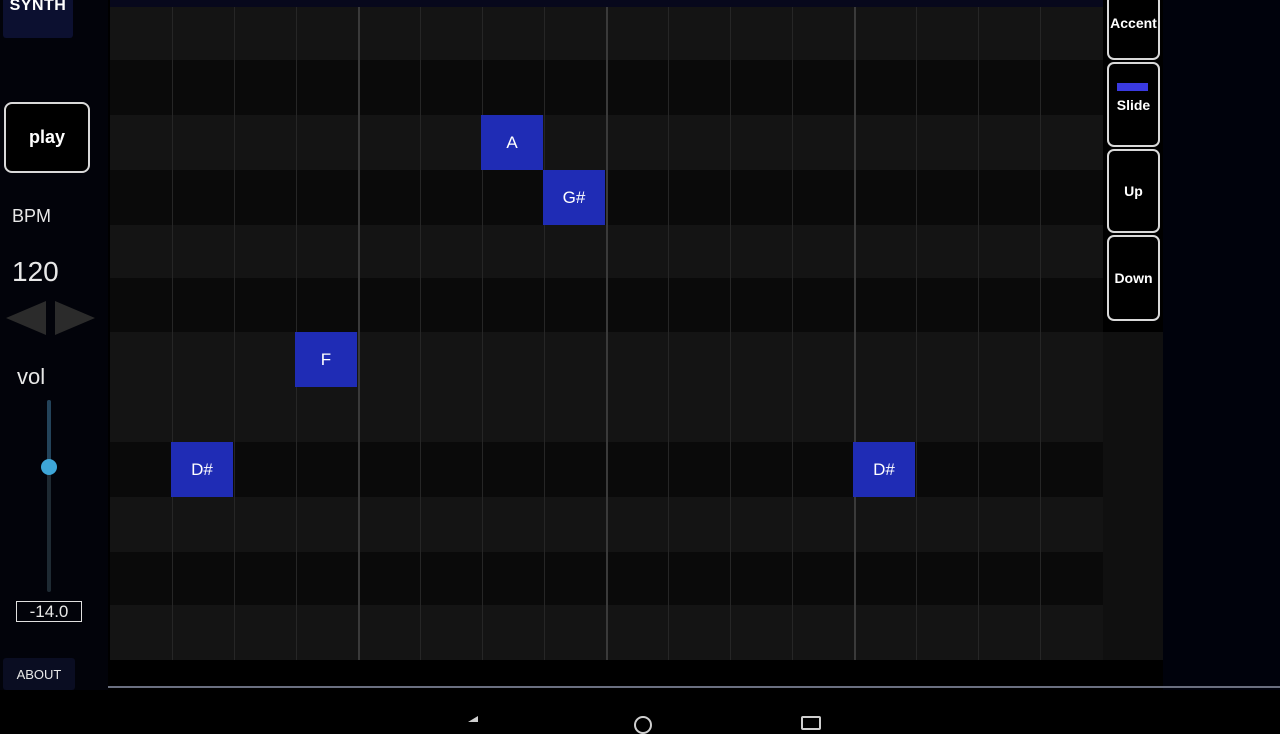 The width and height of the screenshot is (1280, 734). Describe the element at coordinates (75, 318) in the screenshot. I see `bpm-increase-arrow-icon` at that location.